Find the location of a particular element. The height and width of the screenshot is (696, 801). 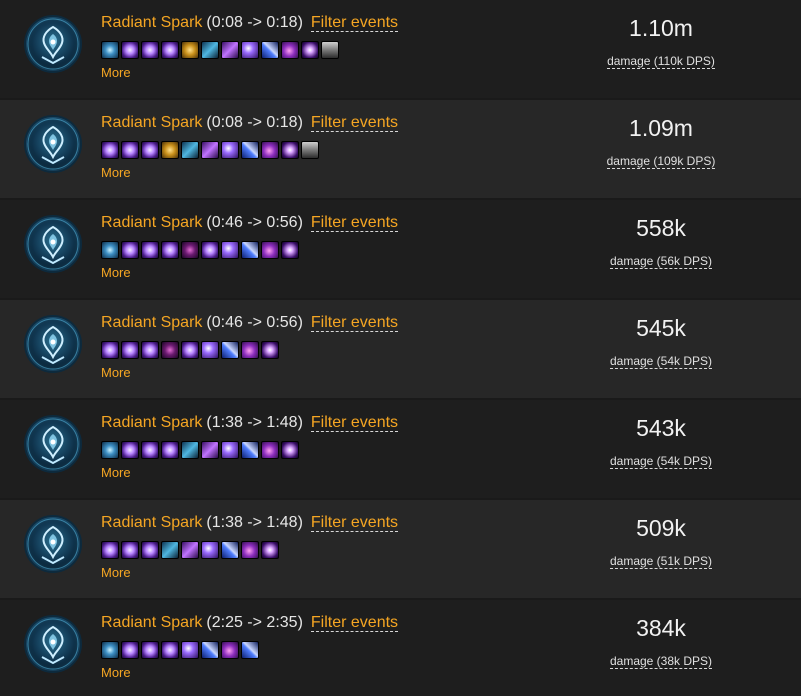

damage-dps-label: damage (51k DPS) is located at coordinates (661, 561).